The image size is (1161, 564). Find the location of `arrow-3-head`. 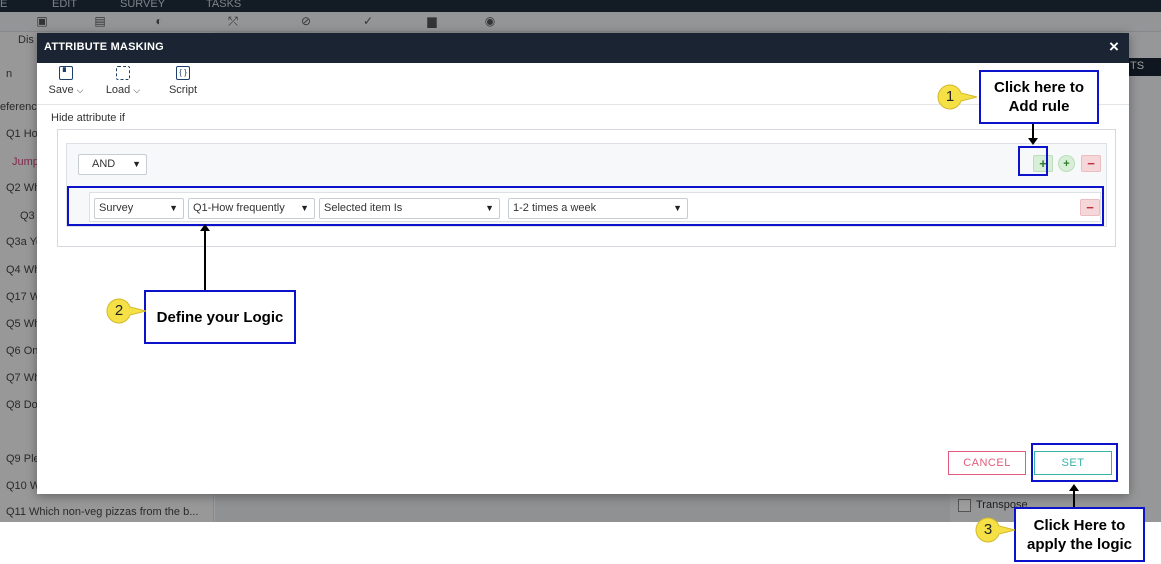

arrow-3-head is located at coordinates (1074, 487).